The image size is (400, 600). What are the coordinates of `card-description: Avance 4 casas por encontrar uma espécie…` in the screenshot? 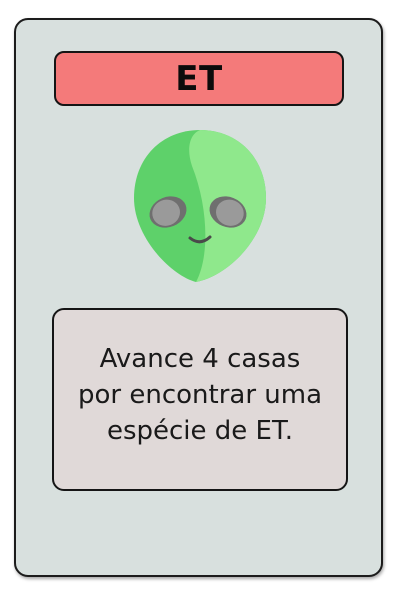 It's located at (200, 394).